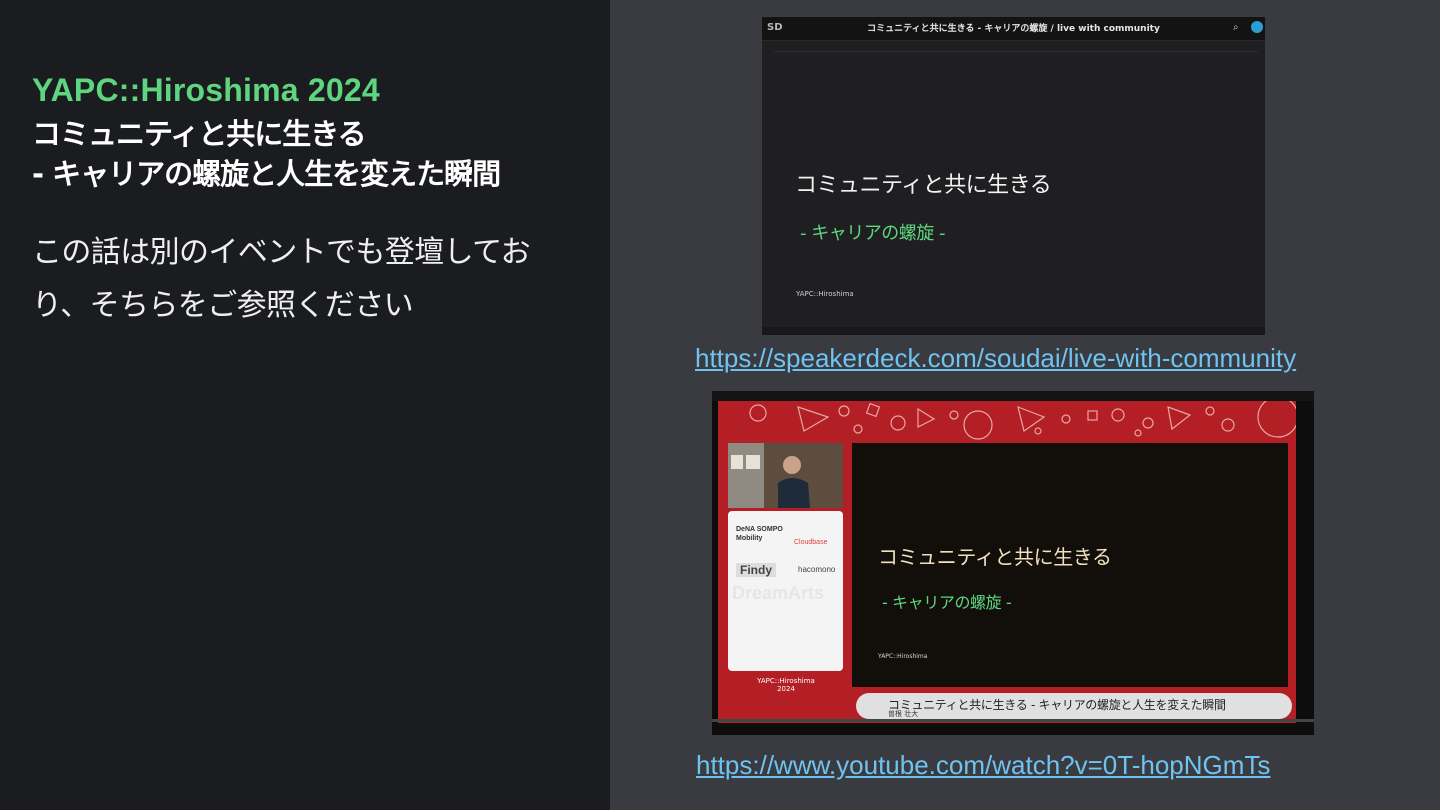  I want to click on caption-speaker: 曽根 壮大, so click(903, 714).